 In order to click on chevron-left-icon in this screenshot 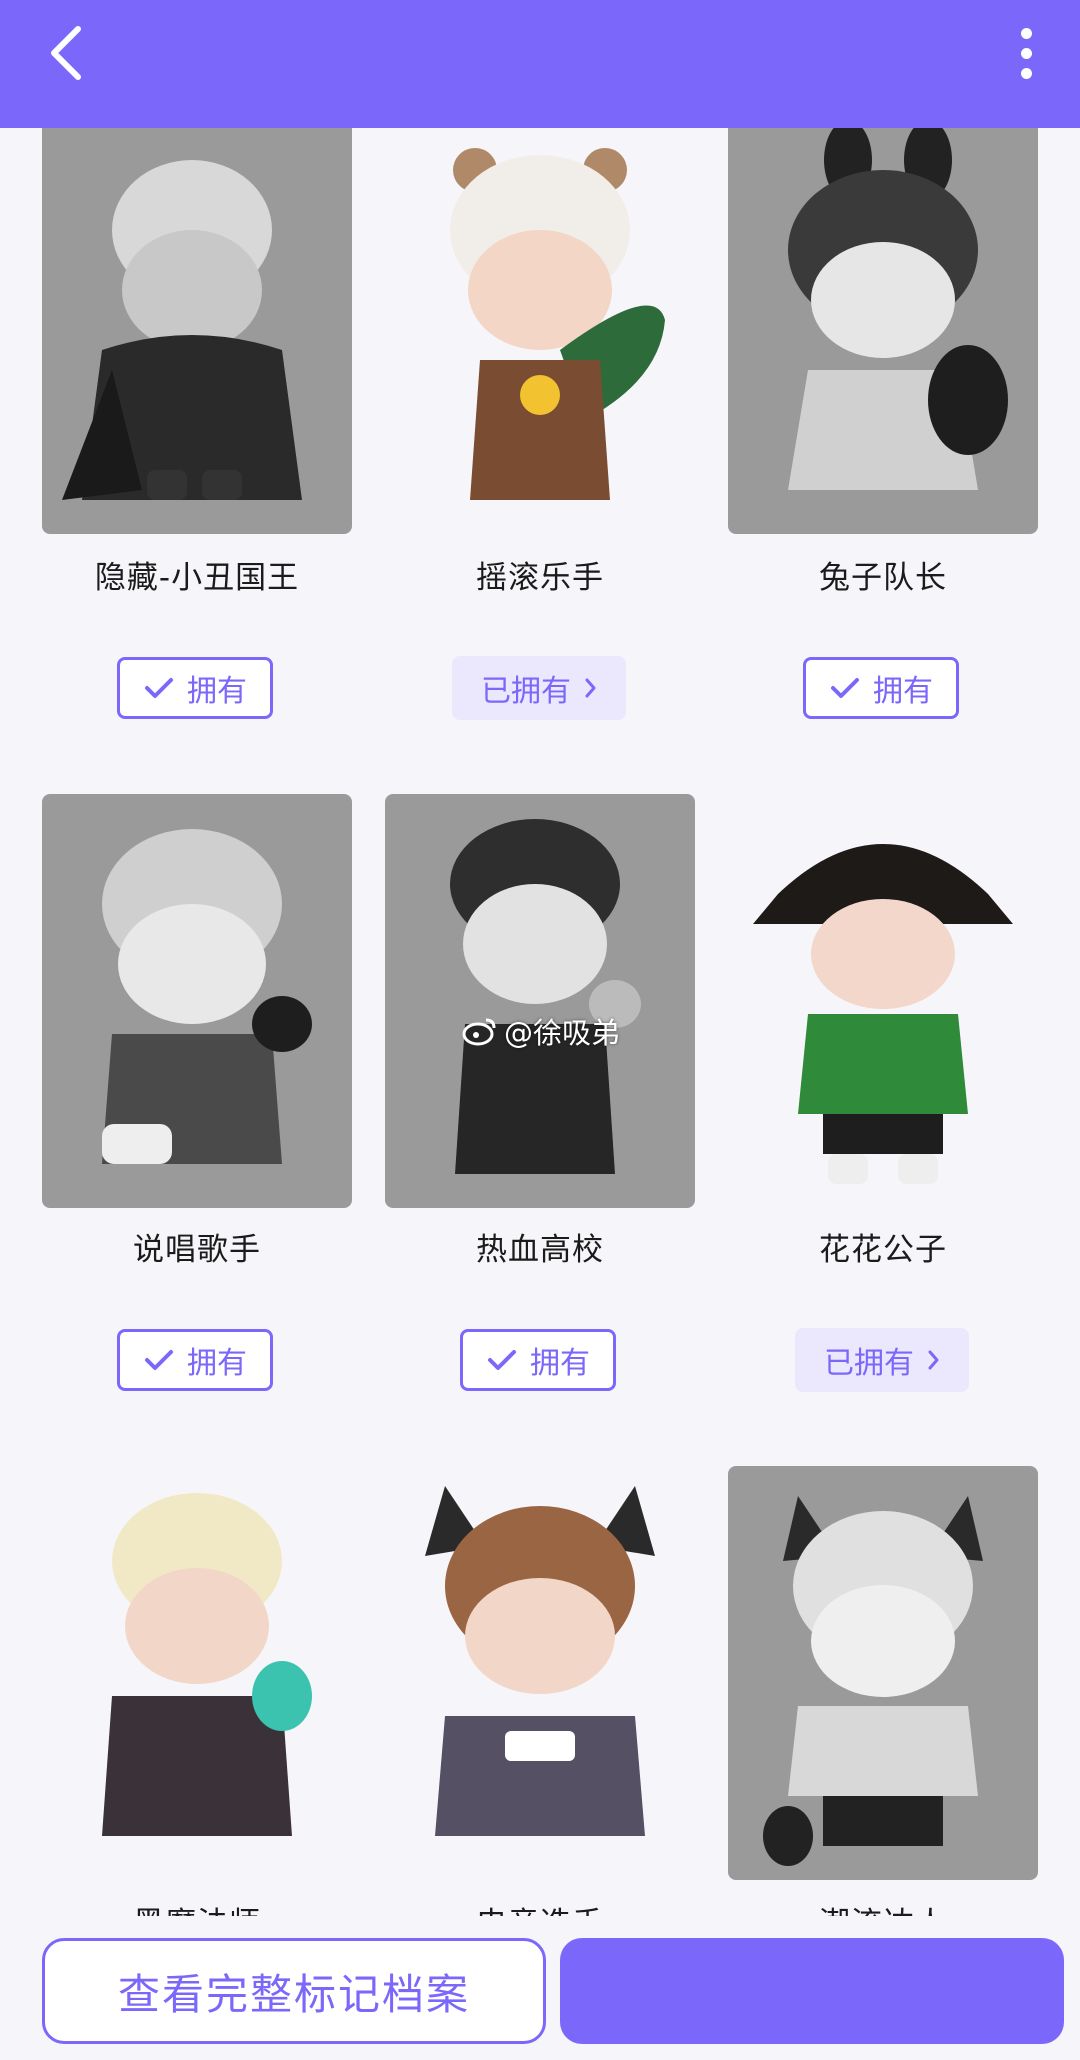, I will do `click(66, 53)`.